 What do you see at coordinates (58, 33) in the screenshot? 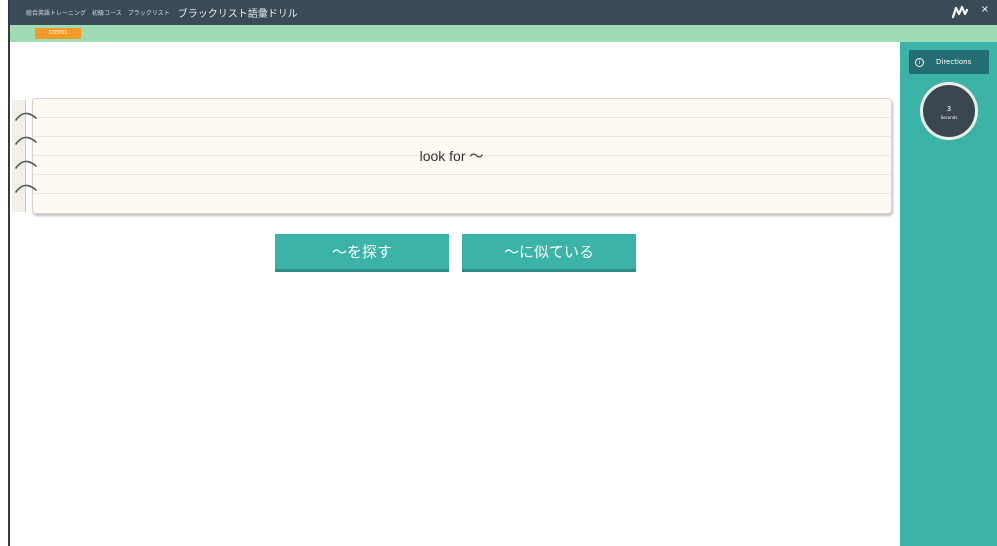
I see `step-badge: STEP01` at bounding box center [58, 33].